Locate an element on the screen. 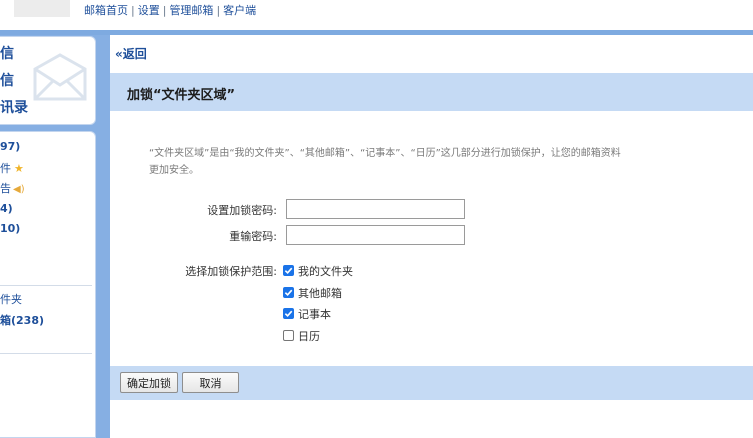  sidebar-quick-panel: 信 信 讯录 is located at coordinates (48, 80).